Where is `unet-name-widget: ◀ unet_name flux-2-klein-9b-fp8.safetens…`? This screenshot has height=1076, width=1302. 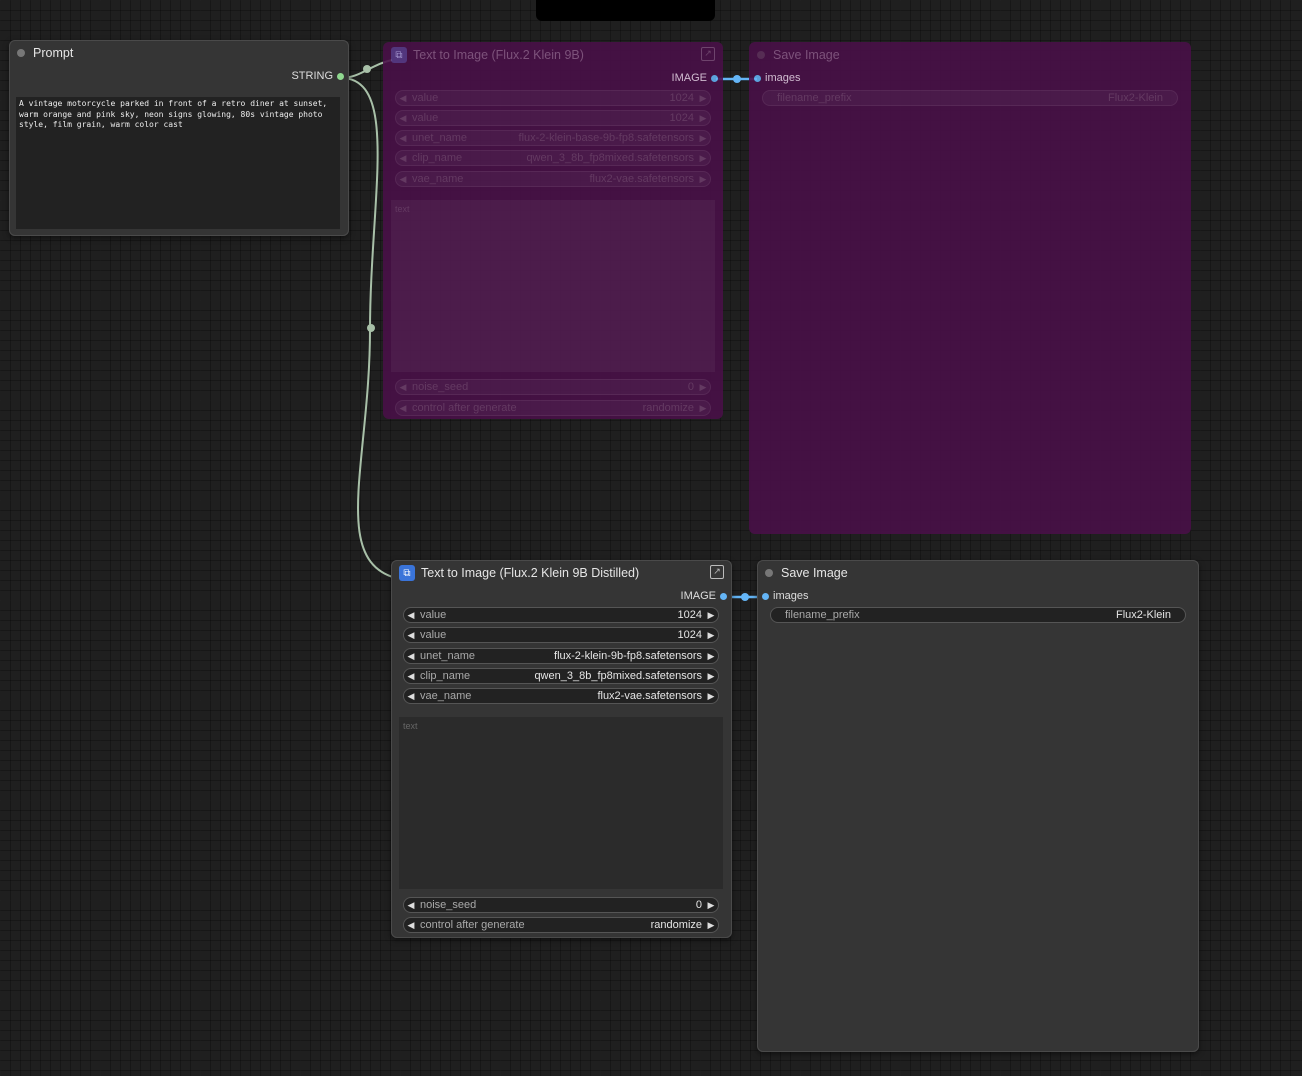
unet-name-widget: ◀ unet_name flux-2-klein-9b-fp8.safetens… is located at coordinates (561, 656).